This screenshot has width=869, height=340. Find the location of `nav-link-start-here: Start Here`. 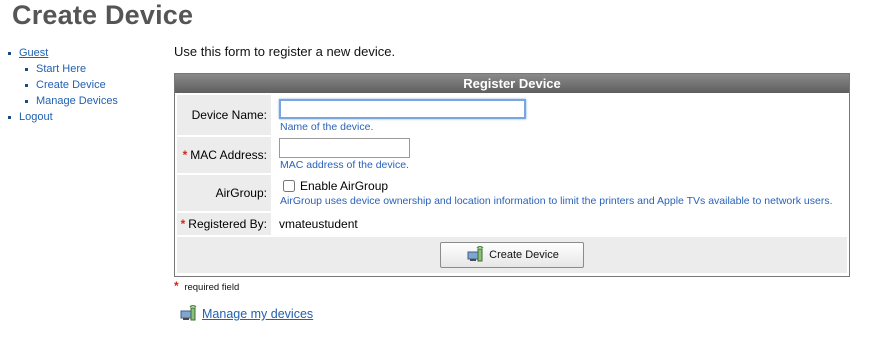

nav-link-start-here: Start Here is located at coordinates (61, 69).